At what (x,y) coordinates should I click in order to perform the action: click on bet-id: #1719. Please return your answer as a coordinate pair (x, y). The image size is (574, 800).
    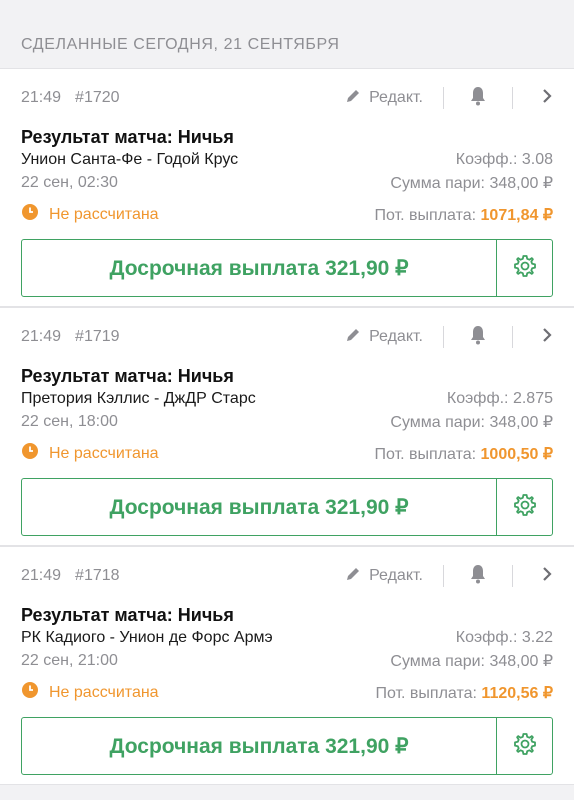
    Looking at the image, I should click on (97, 336).